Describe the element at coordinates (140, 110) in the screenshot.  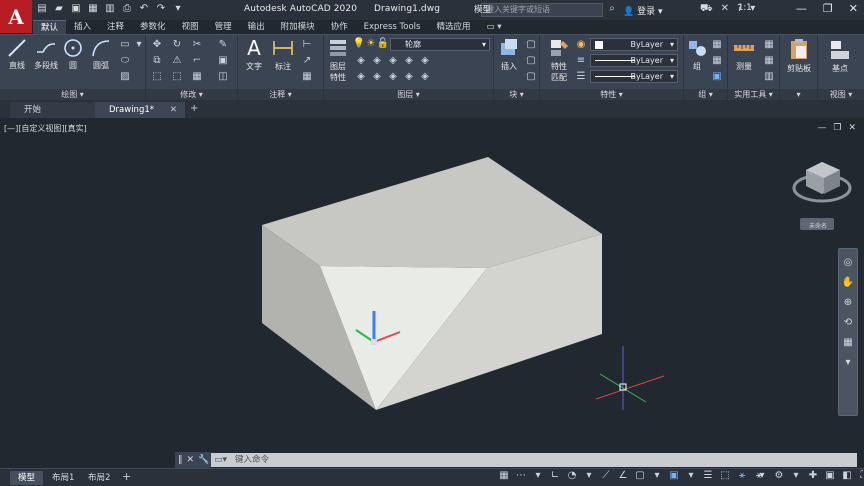
I see `file-tab-drawing1: Drawing1* ✕` at that location.